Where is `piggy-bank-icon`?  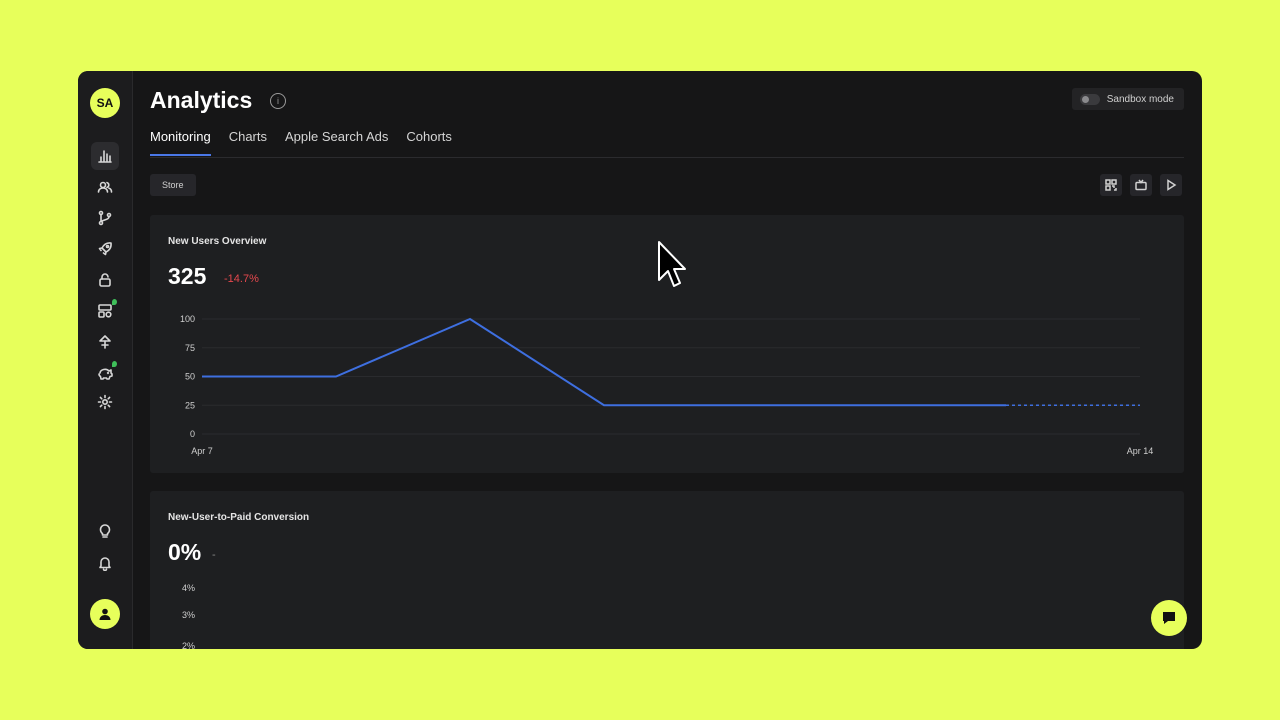
piggy-bank-icon is located at coordinates (105, 374).